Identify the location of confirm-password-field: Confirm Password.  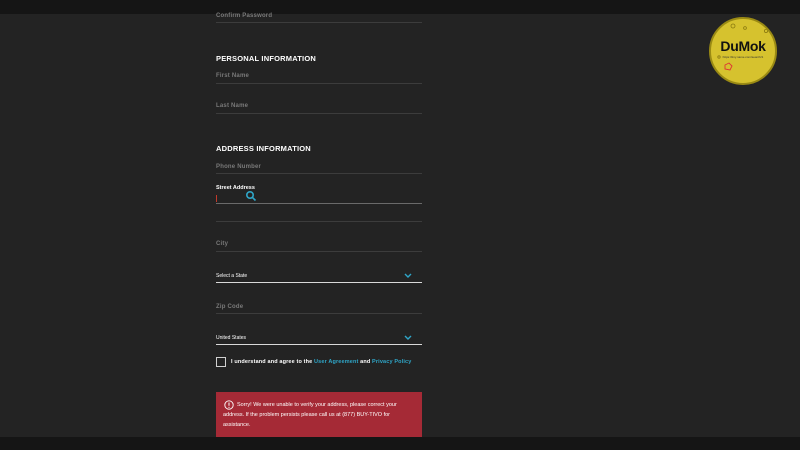
(319, 11).